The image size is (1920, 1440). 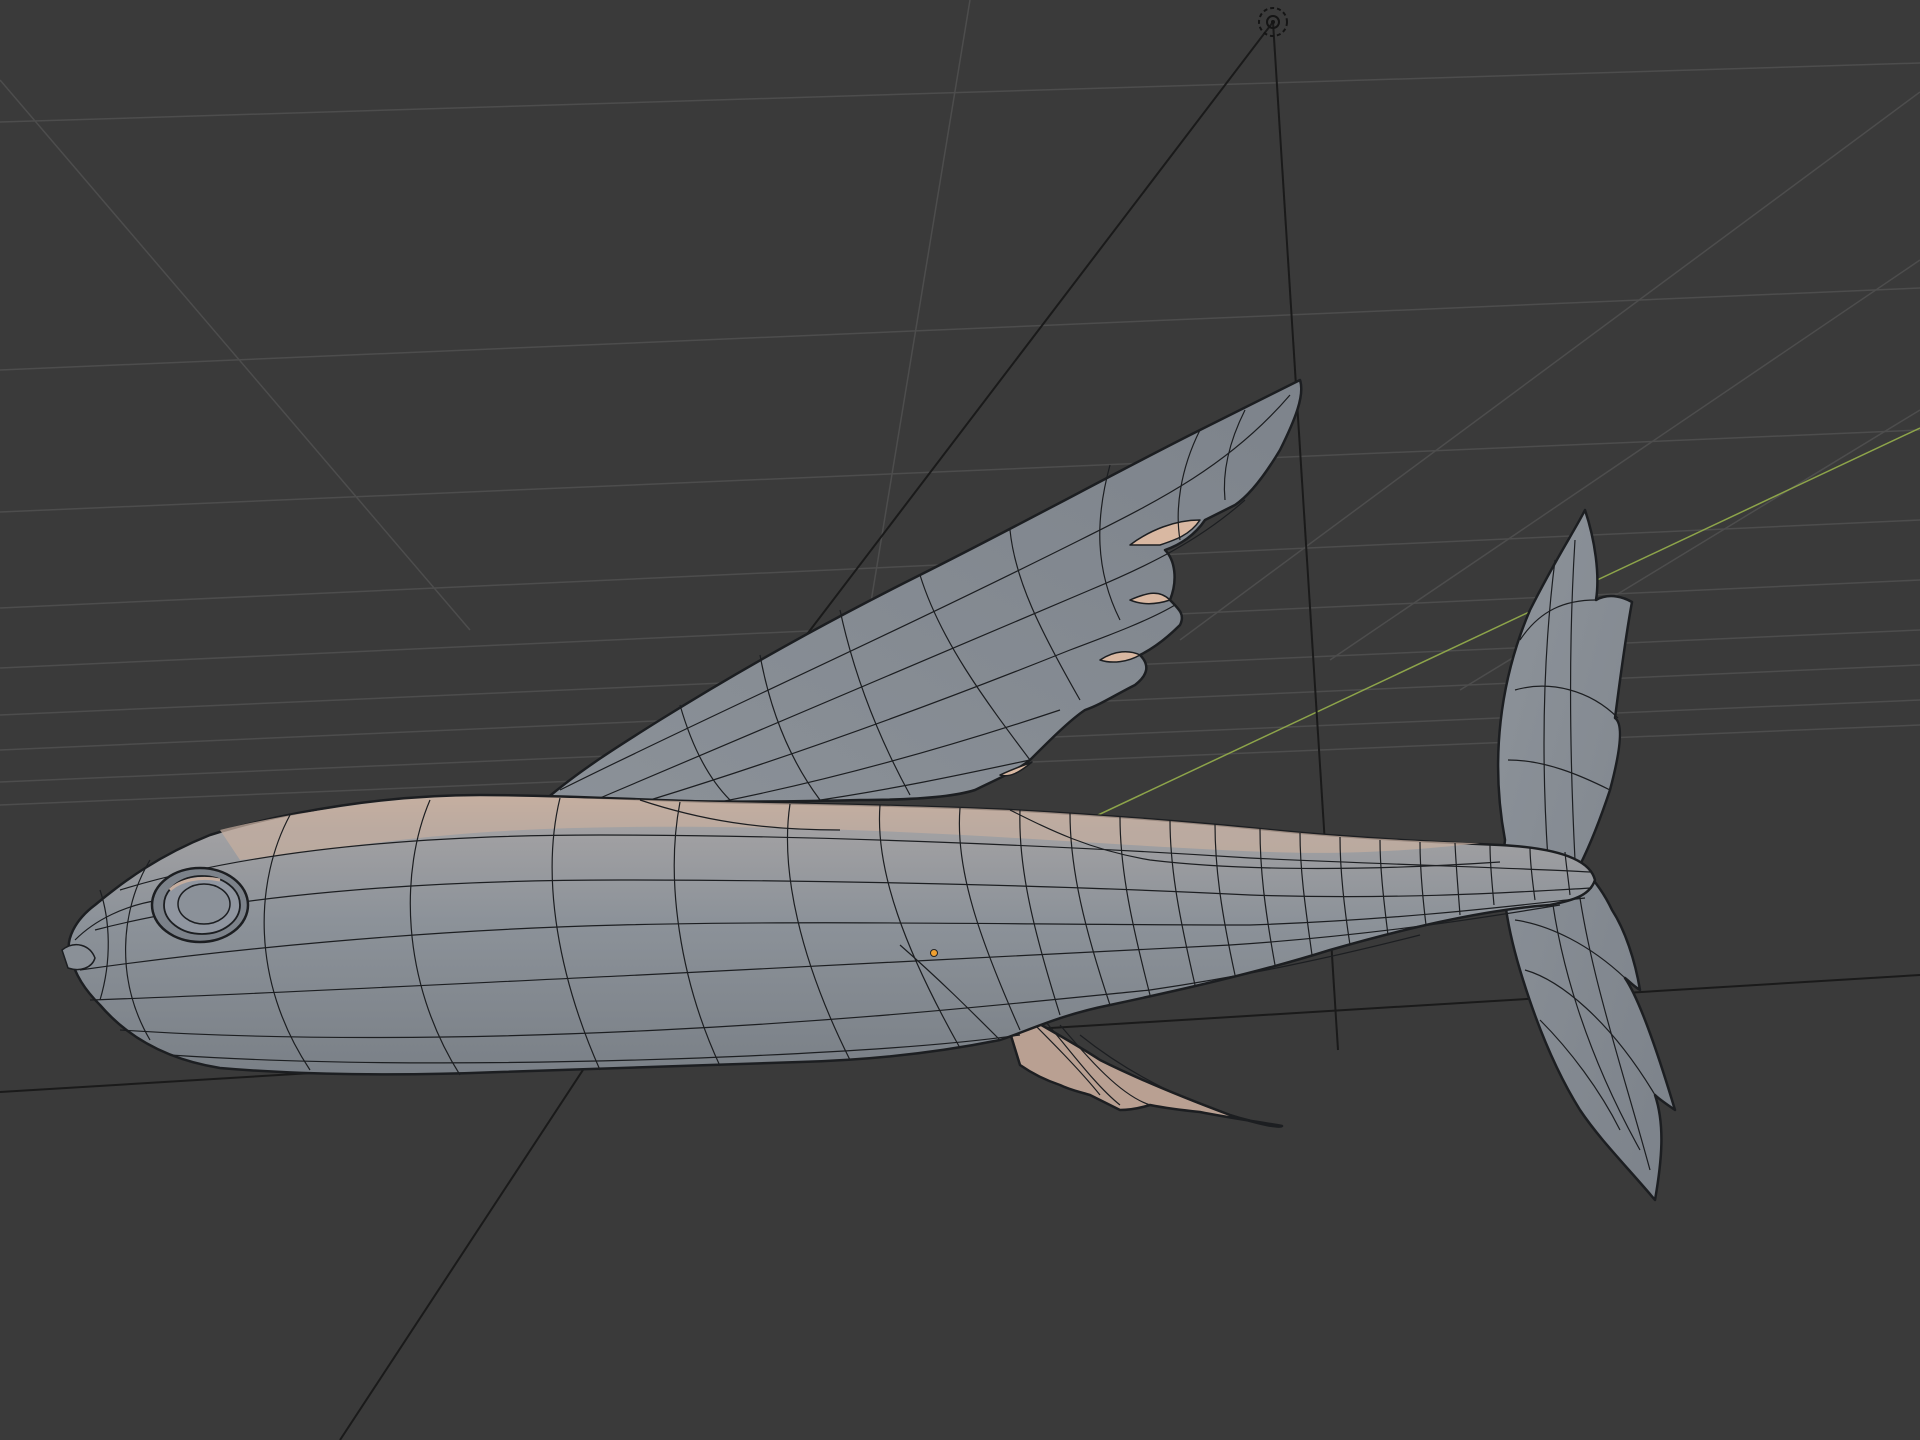 I want to click on object-origin-icon, so click(x=934, y=953).